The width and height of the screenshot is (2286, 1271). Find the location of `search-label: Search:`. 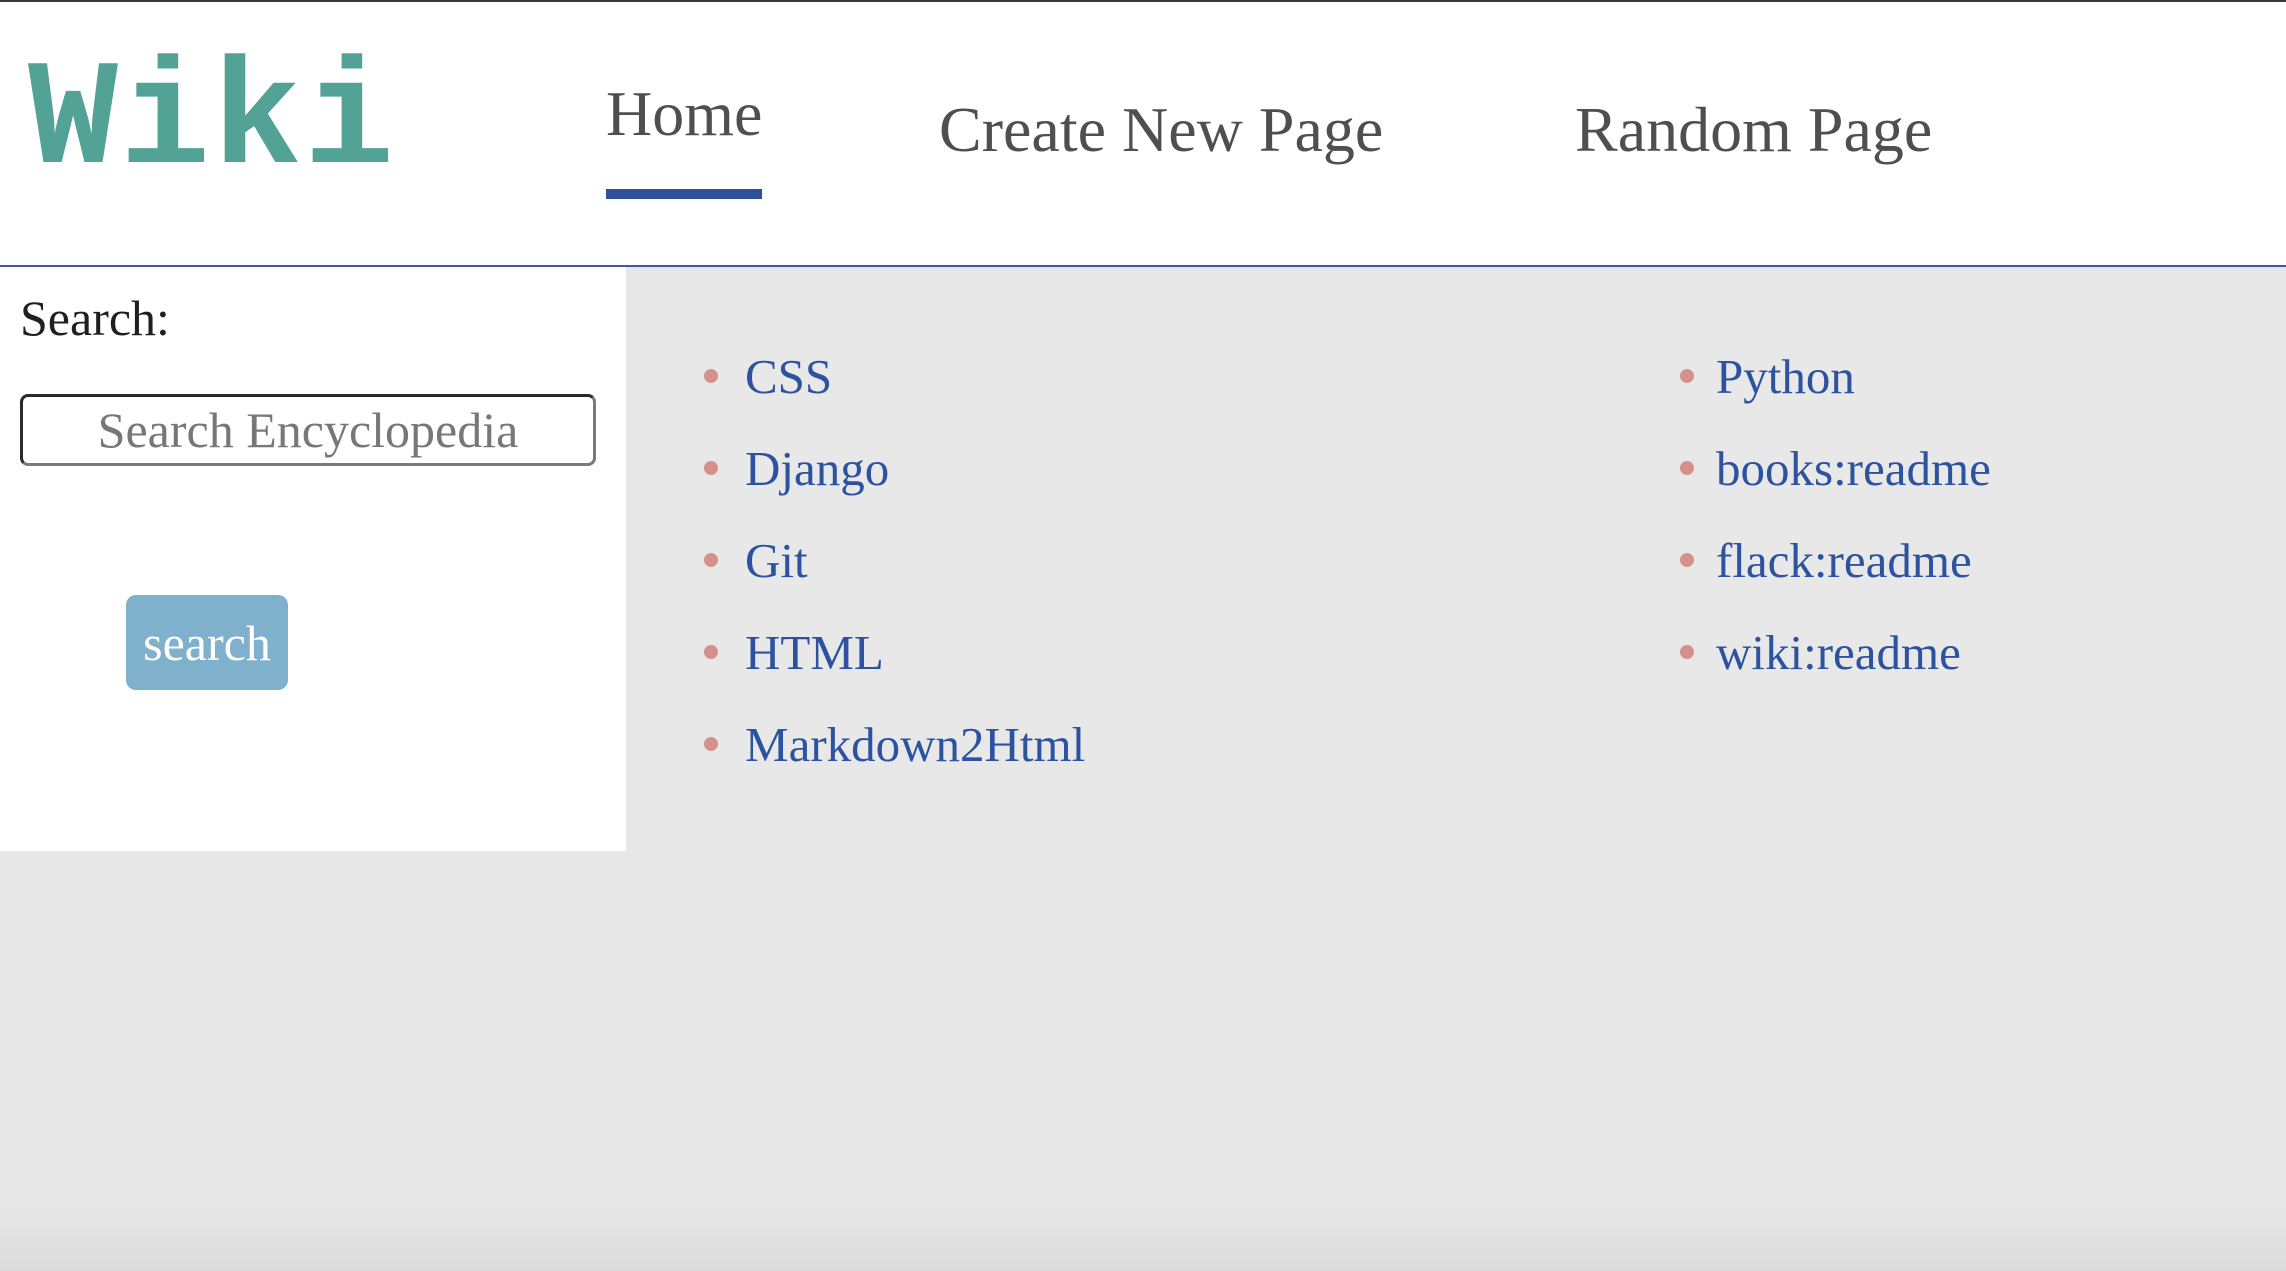

search-label: Search: is located at coordinates (95, 318).